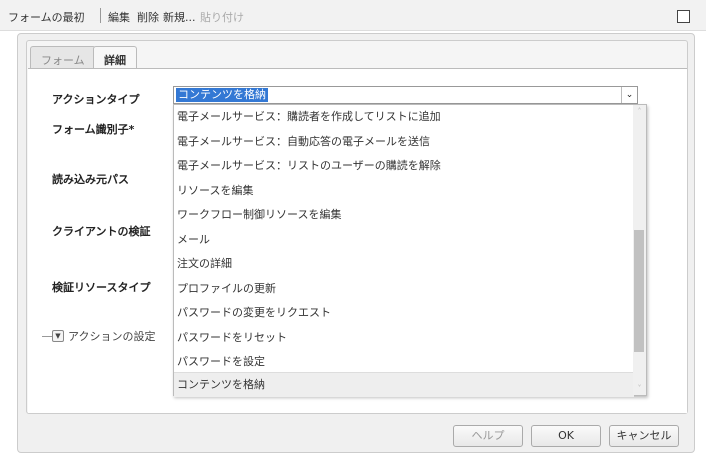 The width and height of the screenshot is (706, 457). What do you see at coordinates (148, 17) in the screenshot?
I see `delete-button: 削除` at bounding box center [148, 17].